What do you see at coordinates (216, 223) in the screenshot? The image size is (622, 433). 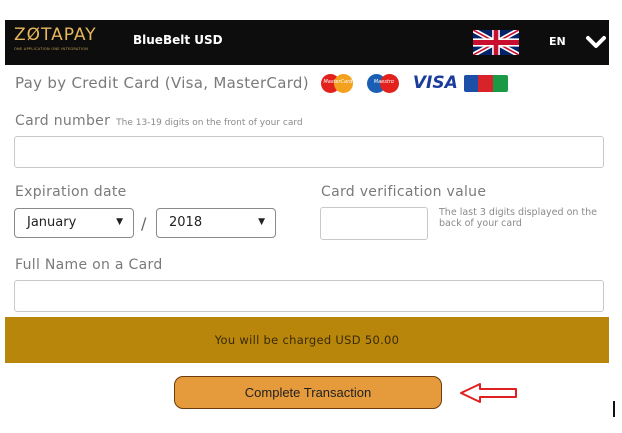 I see `expiry-year-select: 2018 ▼` at bounding box center [216, 223].